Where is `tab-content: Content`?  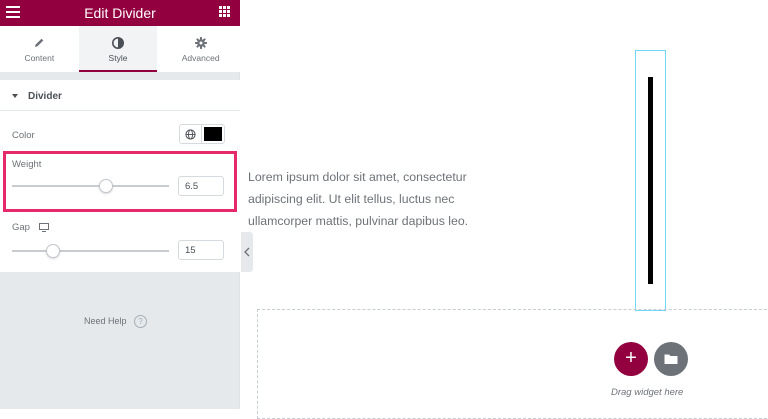 tab-content: Content is located at coordinates (39, 49).